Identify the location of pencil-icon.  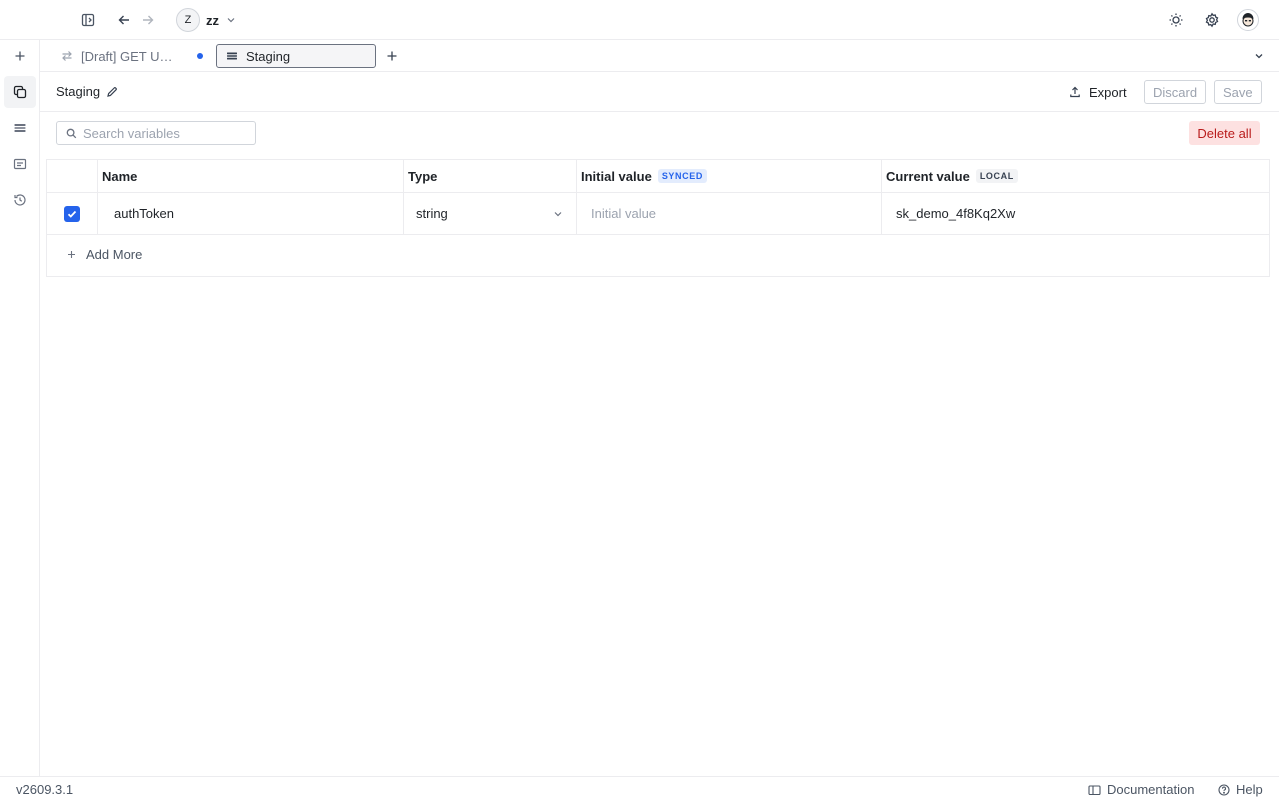
(112, 92).